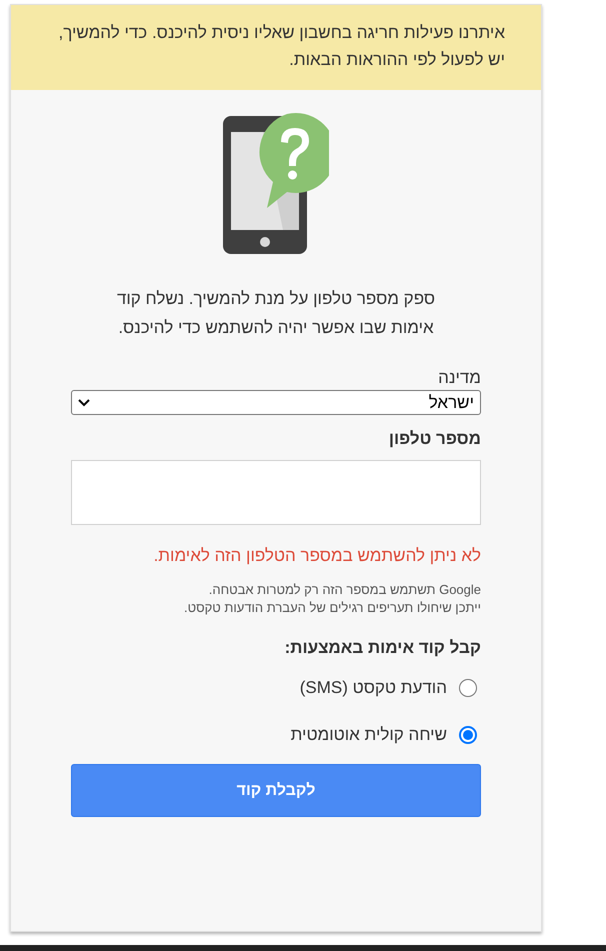 The image size is (606, 951). What do you see at coordinates (332, 608) in the screenshot?
I see `note-text: ייתכן שיחולו תעריפים רגילים של העברת הודעות טקסט.` at bounding box center [332, 608].